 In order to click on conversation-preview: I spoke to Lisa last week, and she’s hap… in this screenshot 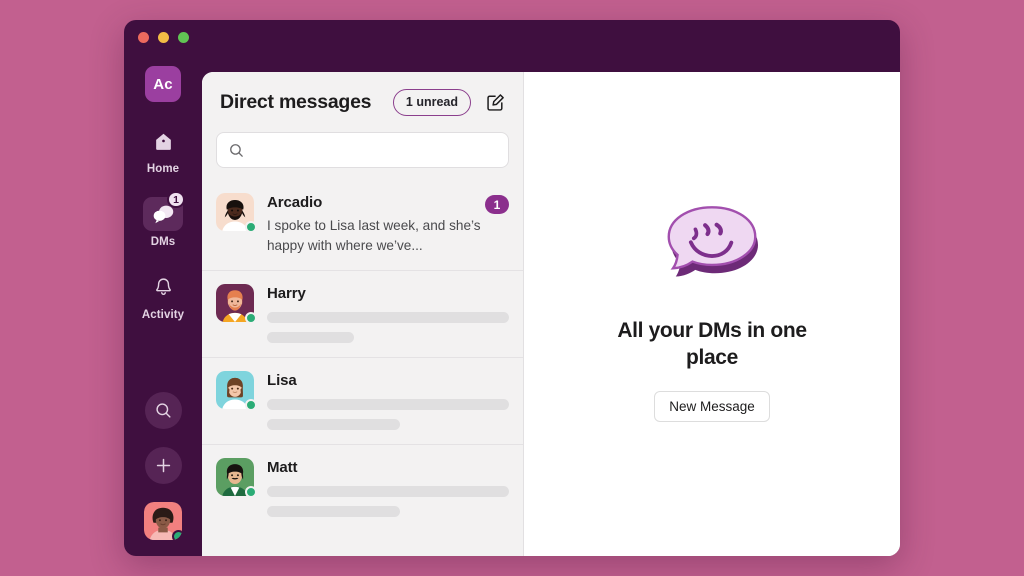, I will do `click(374, 235)`.